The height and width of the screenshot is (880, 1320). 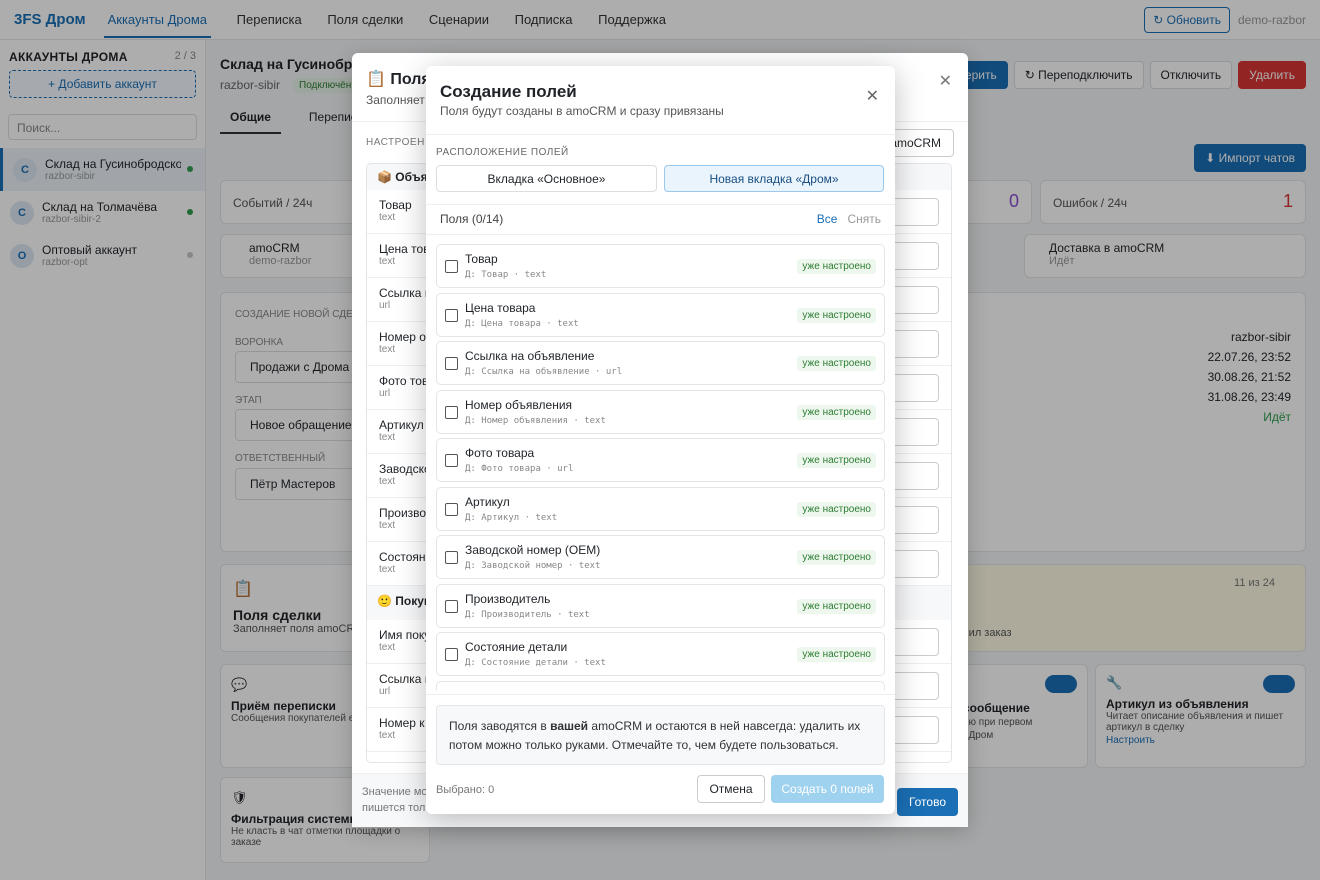 What do you see at coordinates (519, 404) in the screenshot?
I see `field-name: Номер объявления` at bounding box center [519, 404].